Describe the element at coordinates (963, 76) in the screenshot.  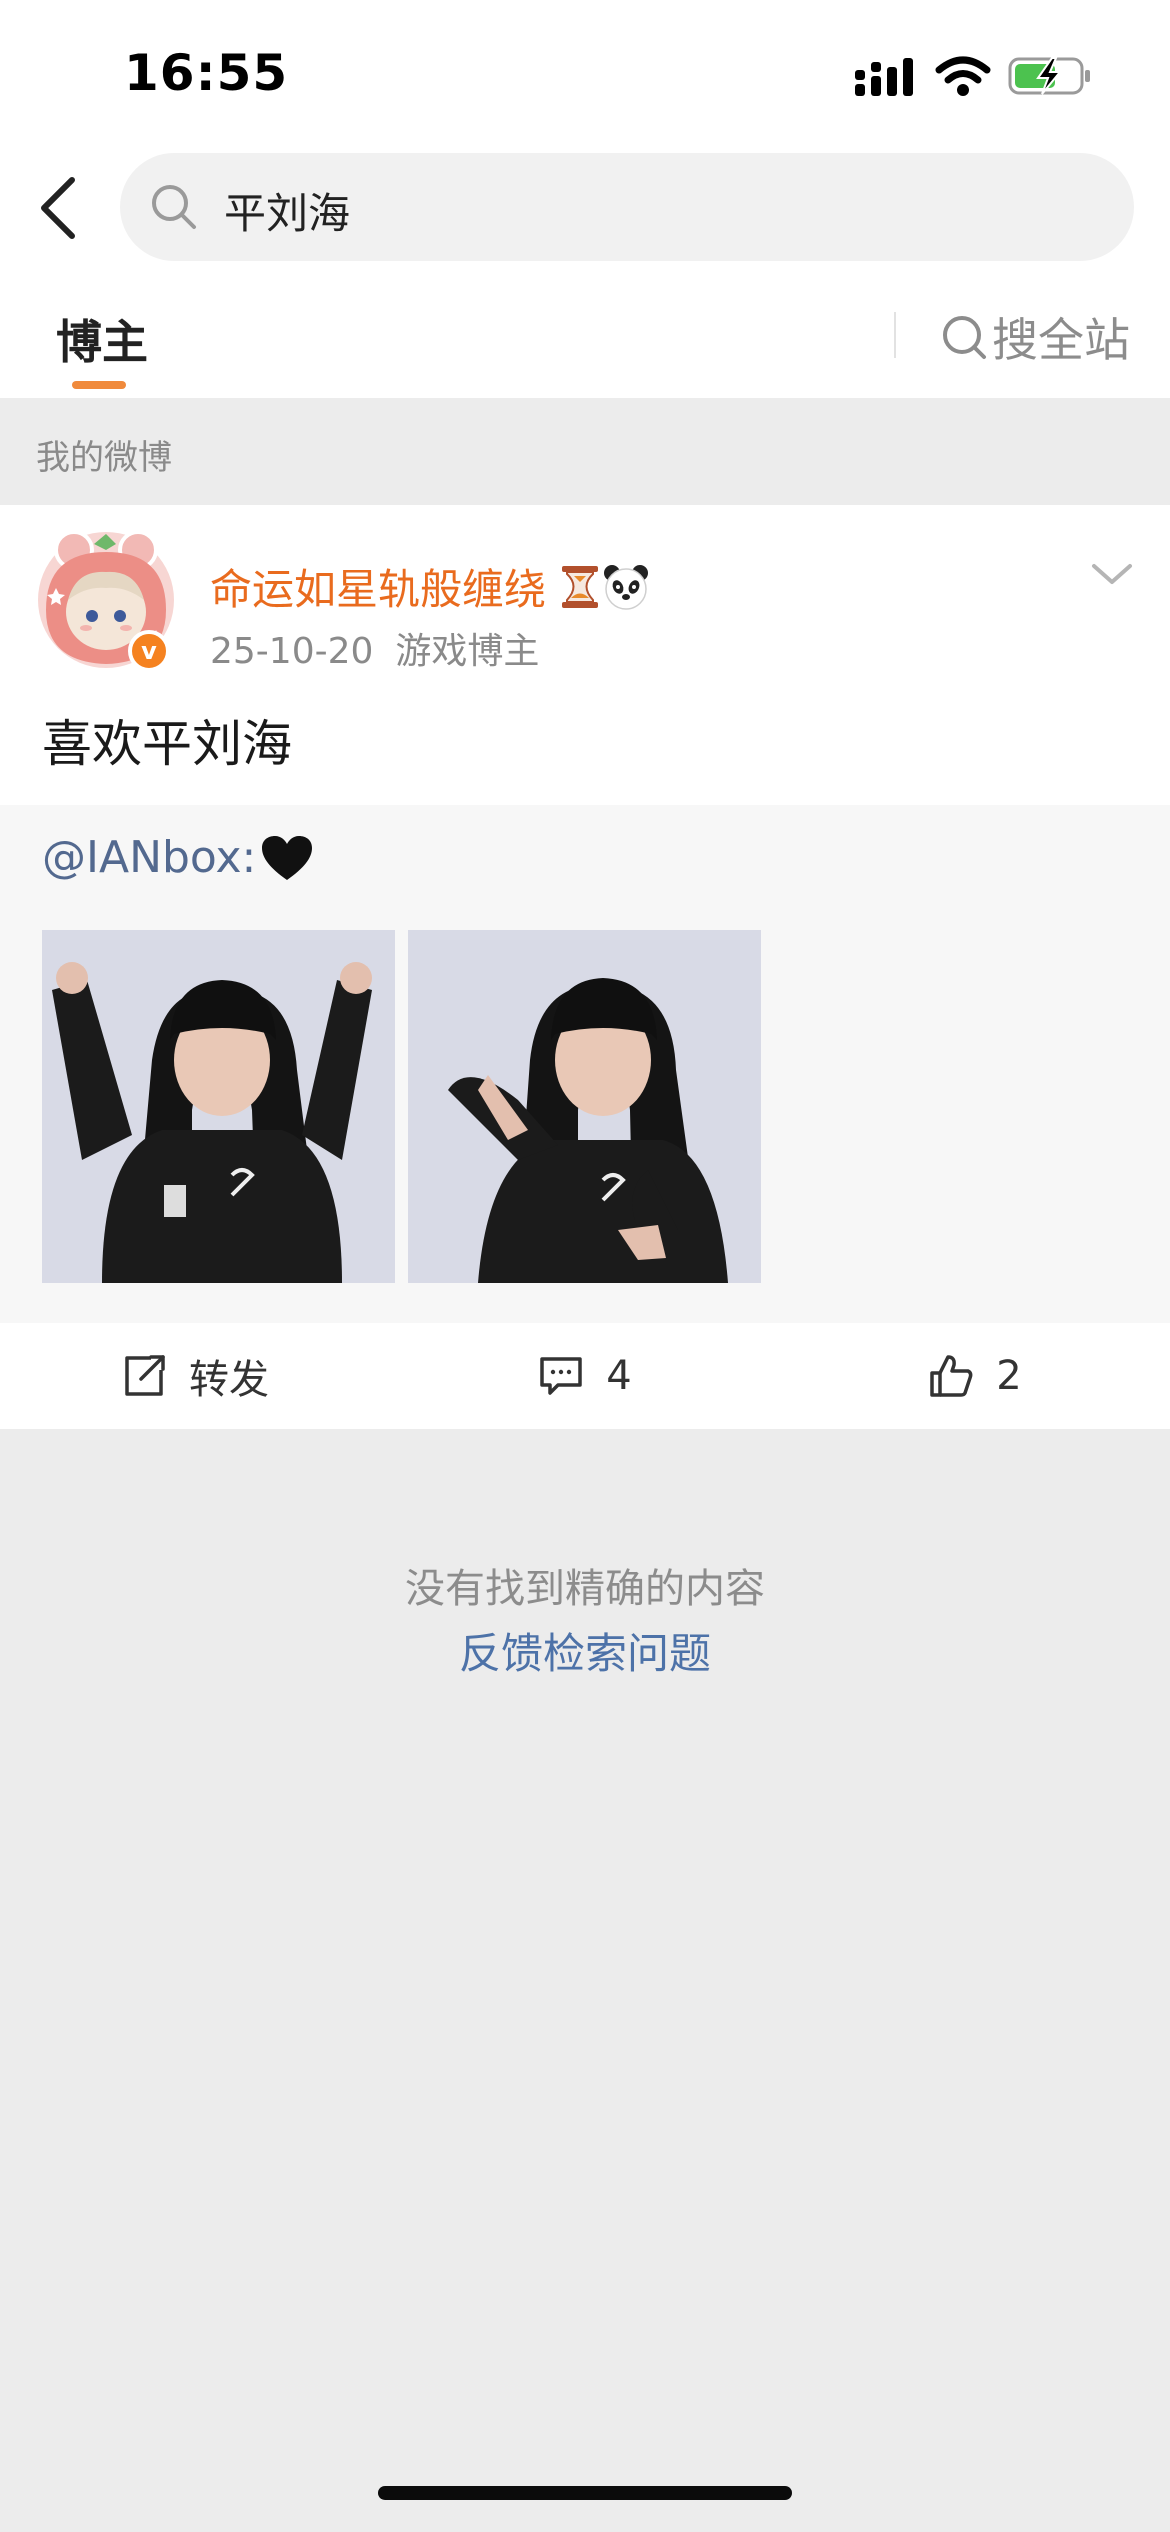
I see `wifi-icon` at that location.